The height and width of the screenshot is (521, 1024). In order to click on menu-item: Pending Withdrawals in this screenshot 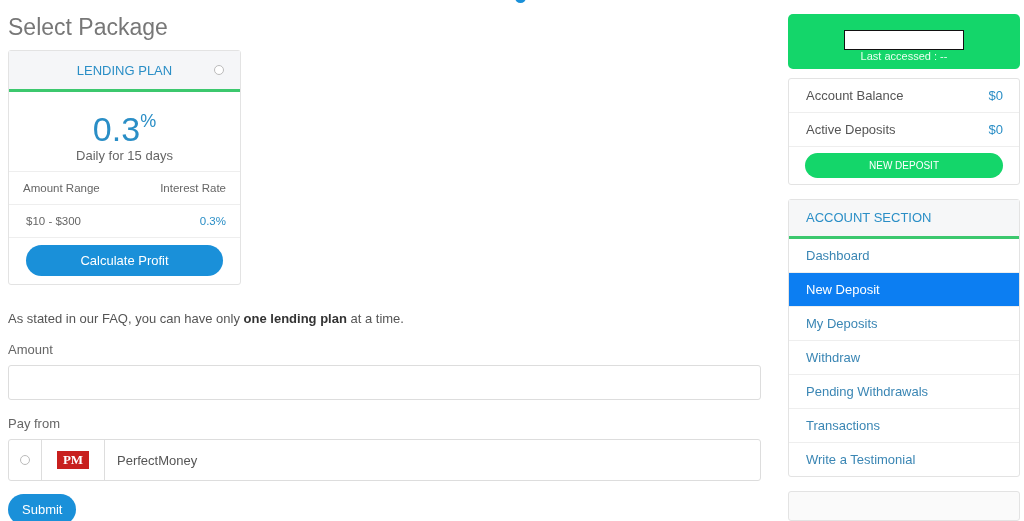, I will do `click(904, 391)`.